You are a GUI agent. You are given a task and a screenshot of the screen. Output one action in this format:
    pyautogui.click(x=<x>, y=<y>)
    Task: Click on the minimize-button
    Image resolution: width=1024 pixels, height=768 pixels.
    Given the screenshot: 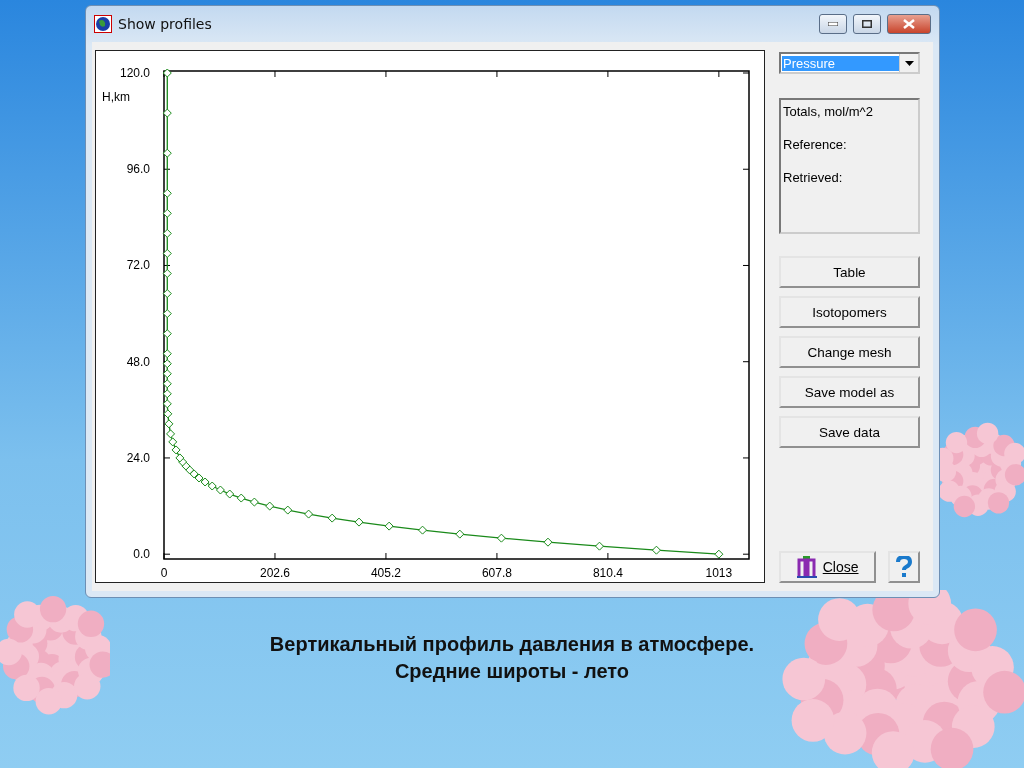 What is the action you would take?
    pyautogui.click(x=833, y=24)
    